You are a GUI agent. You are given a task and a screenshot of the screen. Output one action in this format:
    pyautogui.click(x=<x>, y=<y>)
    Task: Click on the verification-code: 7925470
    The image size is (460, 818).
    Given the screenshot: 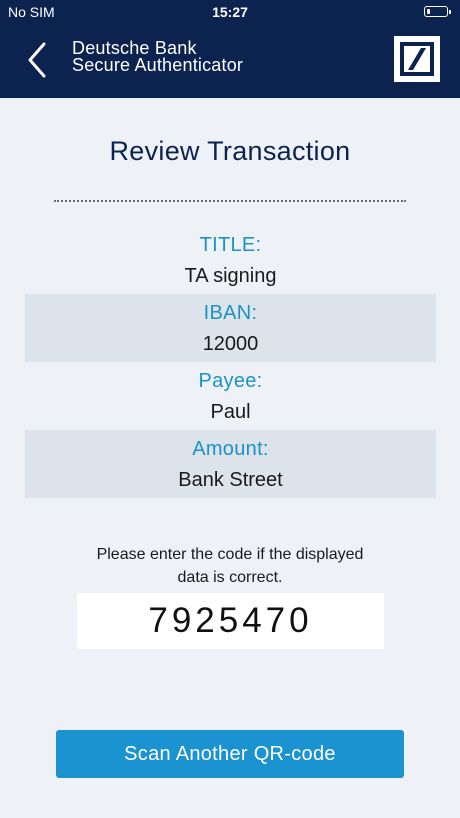 What is the action you would take?
    pyautogui.click(x=230, y=621)
    